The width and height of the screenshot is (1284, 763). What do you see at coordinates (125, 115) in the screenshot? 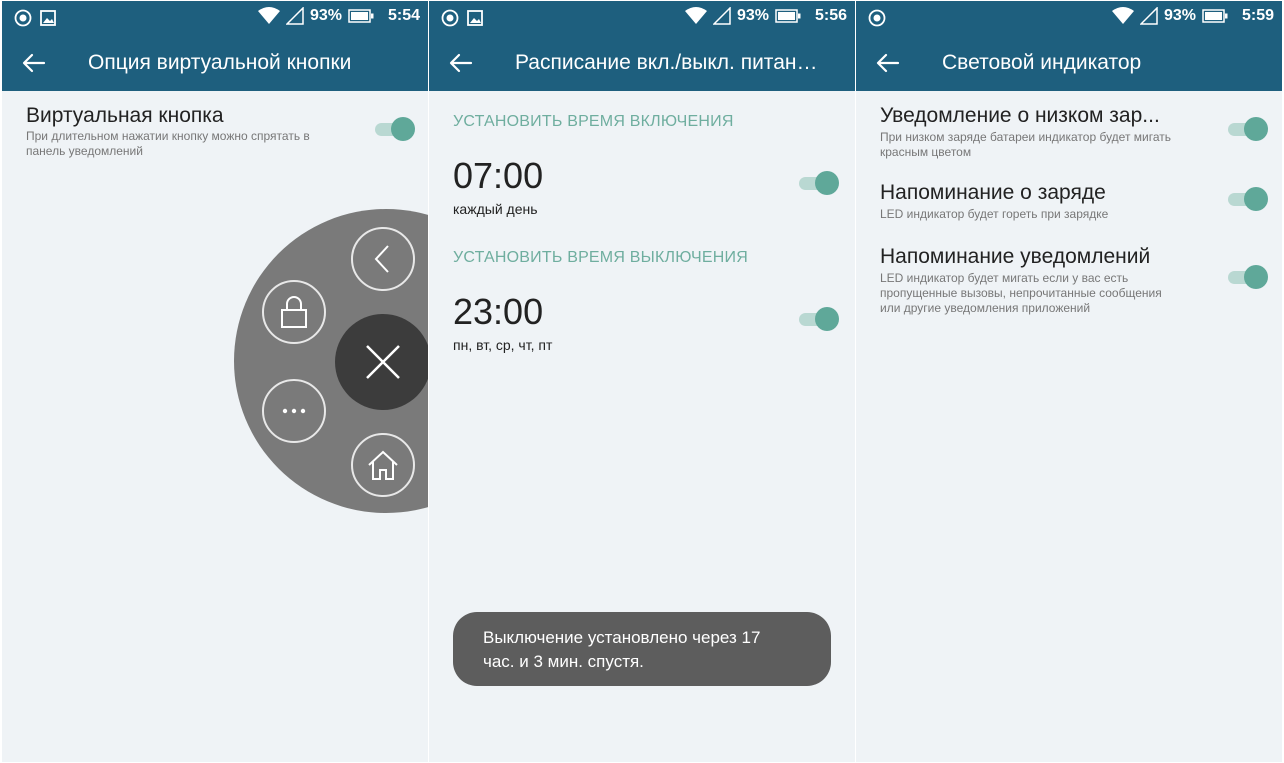
I see `virtual-button-title: Виртуальная кнопка` at bounding box center [125, 115].